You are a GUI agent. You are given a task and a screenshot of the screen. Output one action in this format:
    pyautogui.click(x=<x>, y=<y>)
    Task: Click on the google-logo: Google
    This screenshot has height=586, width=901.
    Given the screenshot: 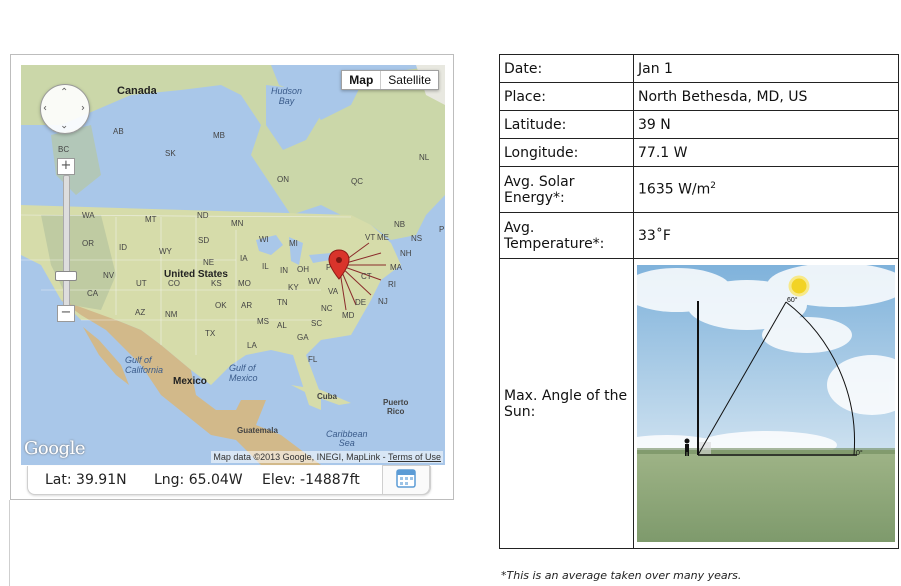 What is the action you would take?
    pyautogui.click(x=54, y=448)
    